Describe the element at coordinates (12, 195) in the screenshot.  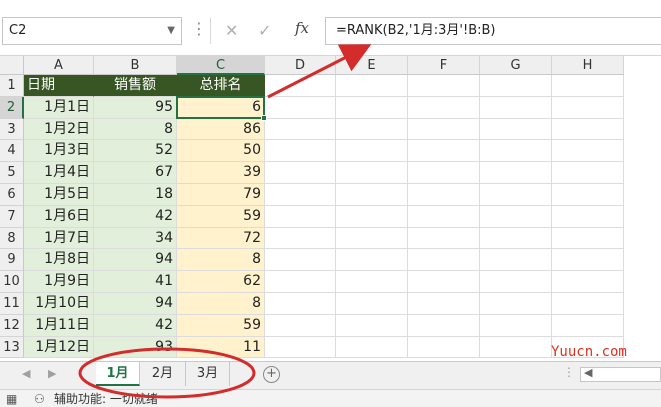
I see `row-header-6: 6` at that location.